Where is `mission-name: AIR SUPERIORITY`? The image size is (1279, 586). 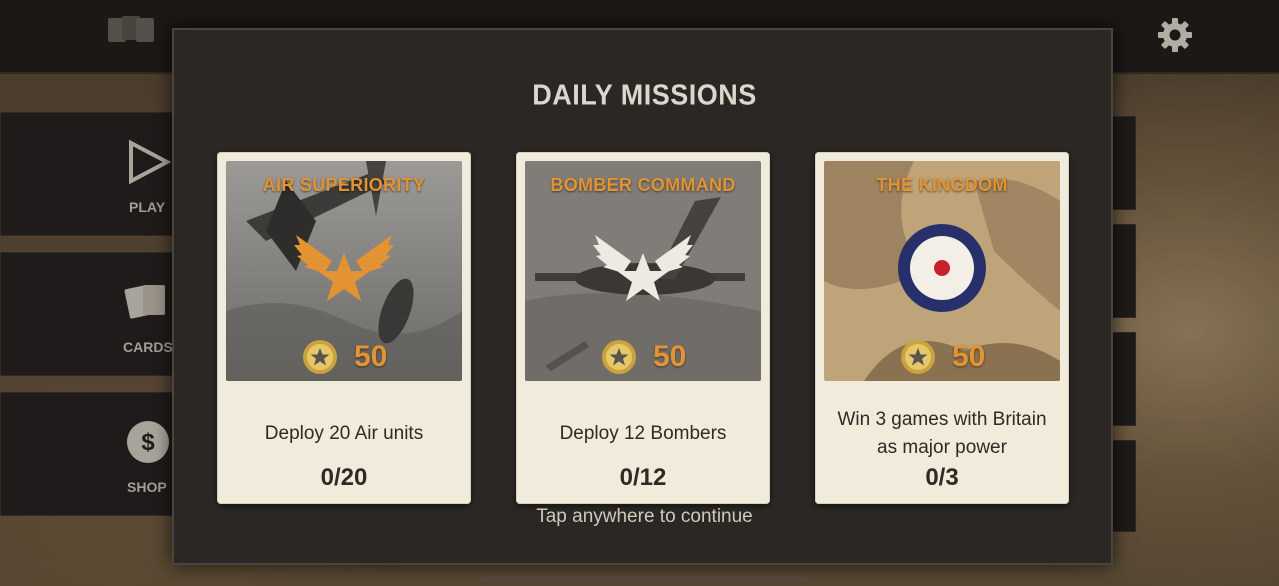 mission-name: AIR SUPERIORITY is located at coordinates (344, 185).